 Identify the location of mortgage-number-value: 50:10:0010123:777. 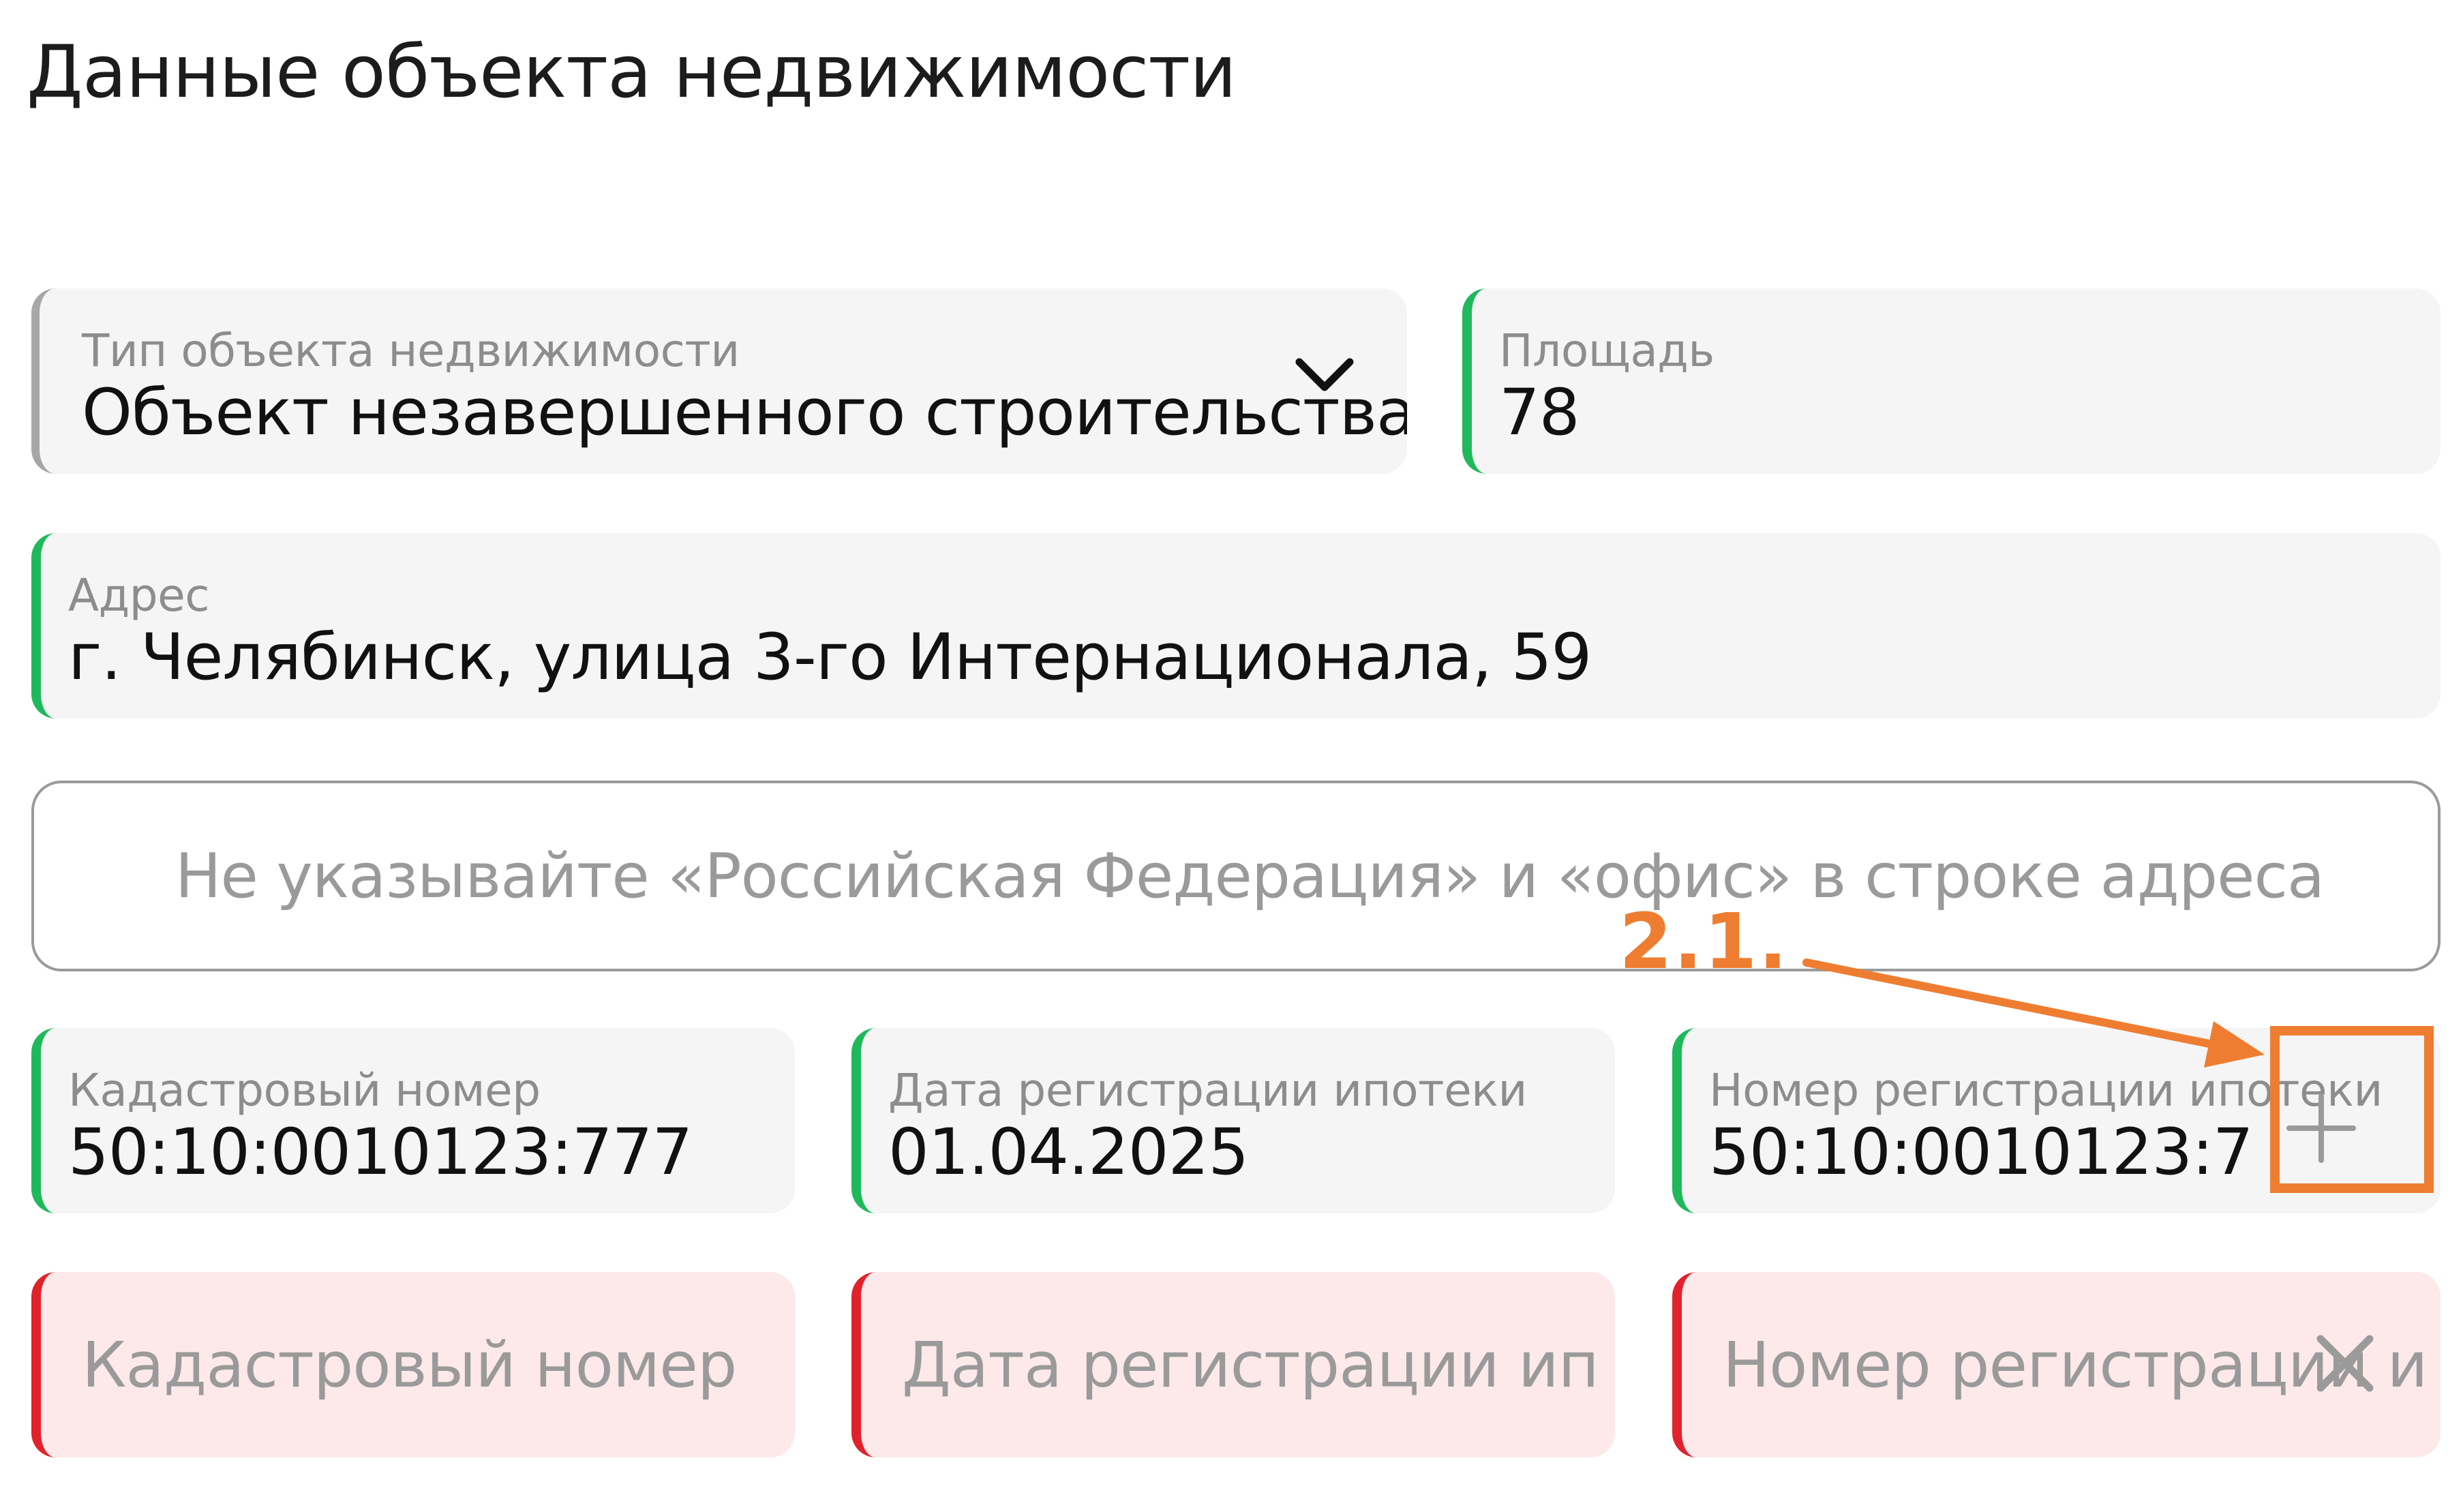
(1981, 1153).